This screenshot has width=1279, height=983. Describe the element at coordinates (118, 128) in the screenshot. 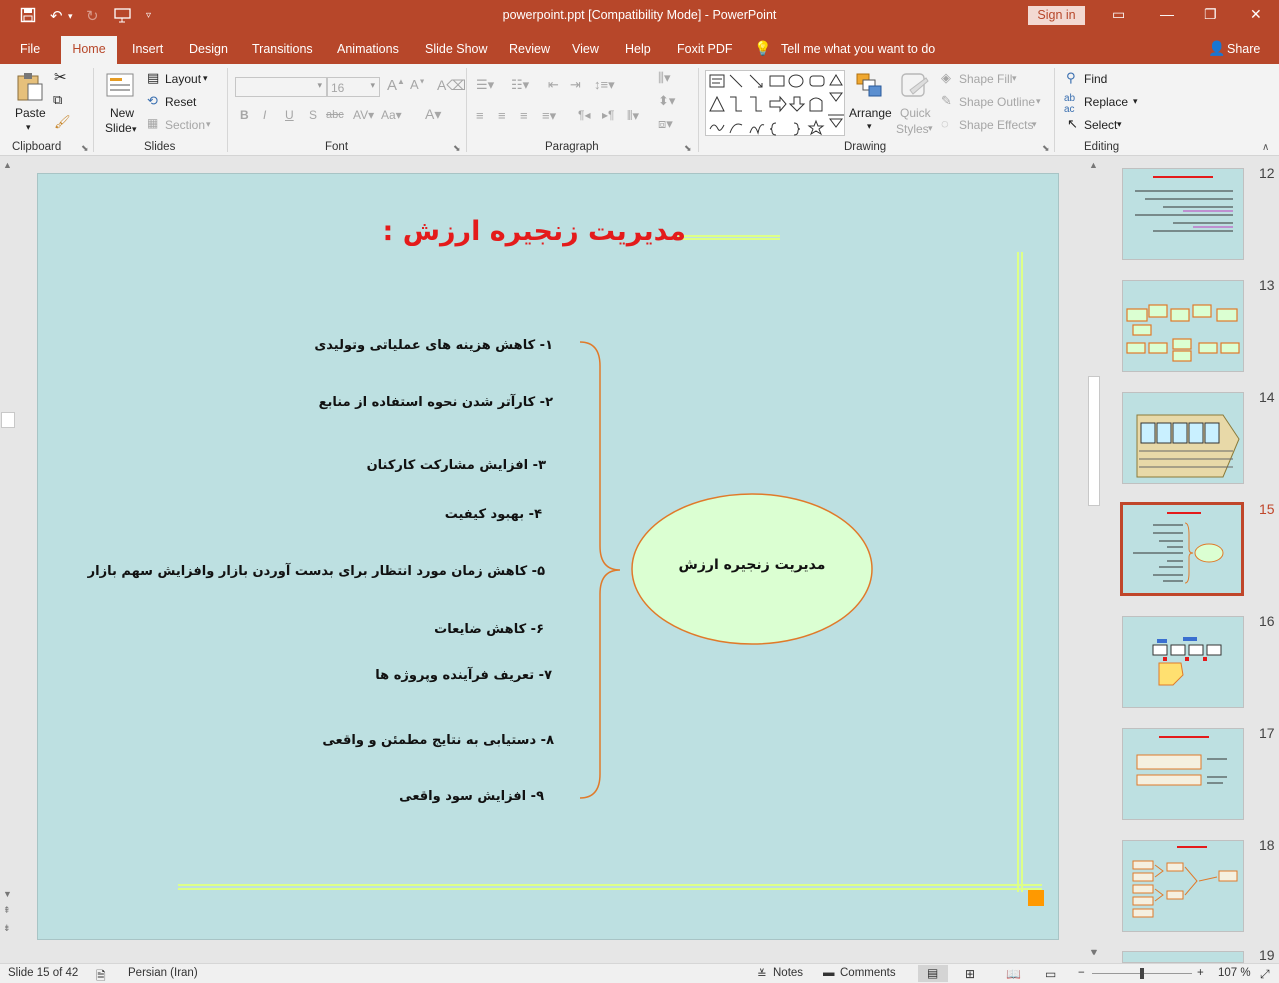

I see `new-slide-button-line2: Slide` at that location.